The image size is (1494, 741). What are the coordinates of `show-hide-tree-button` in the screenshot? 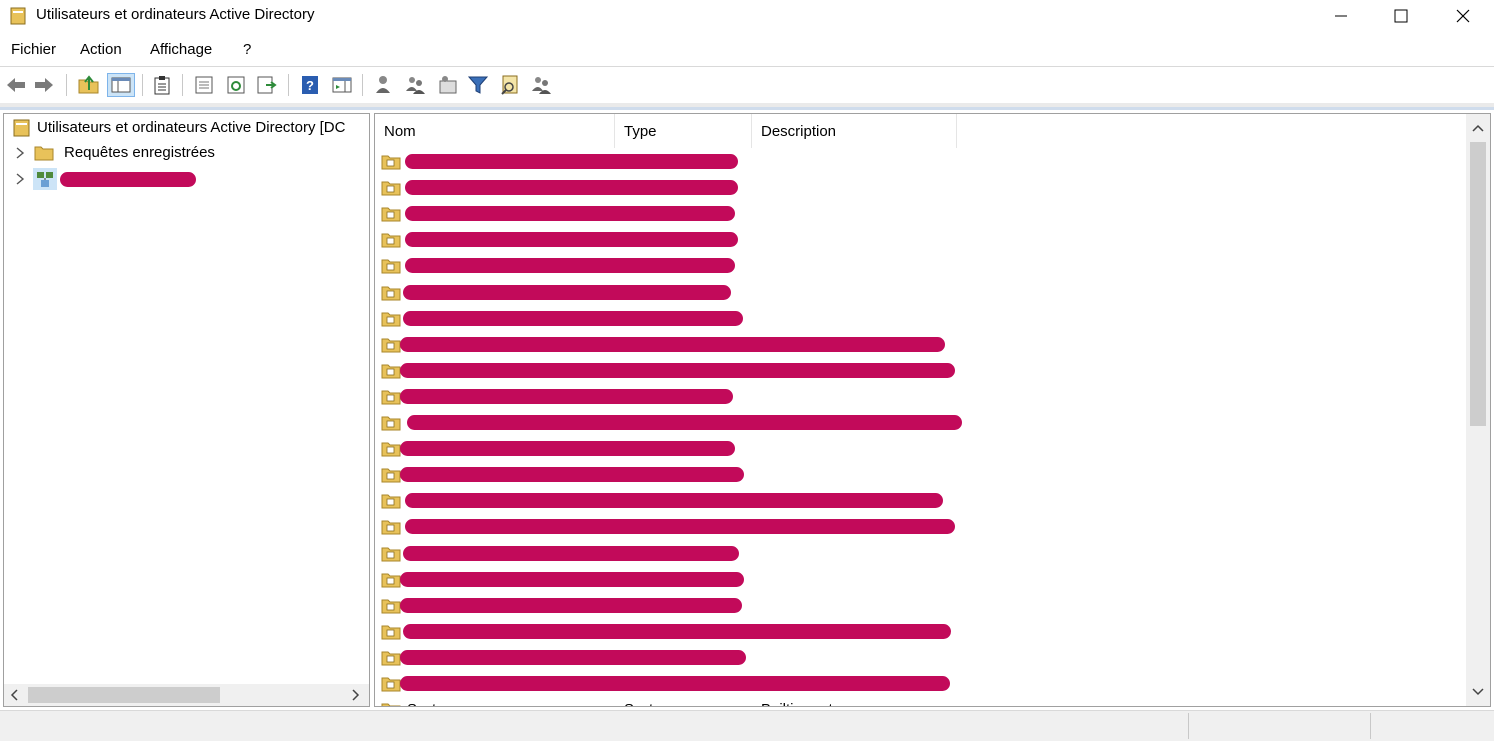 It's located at (121, 85).